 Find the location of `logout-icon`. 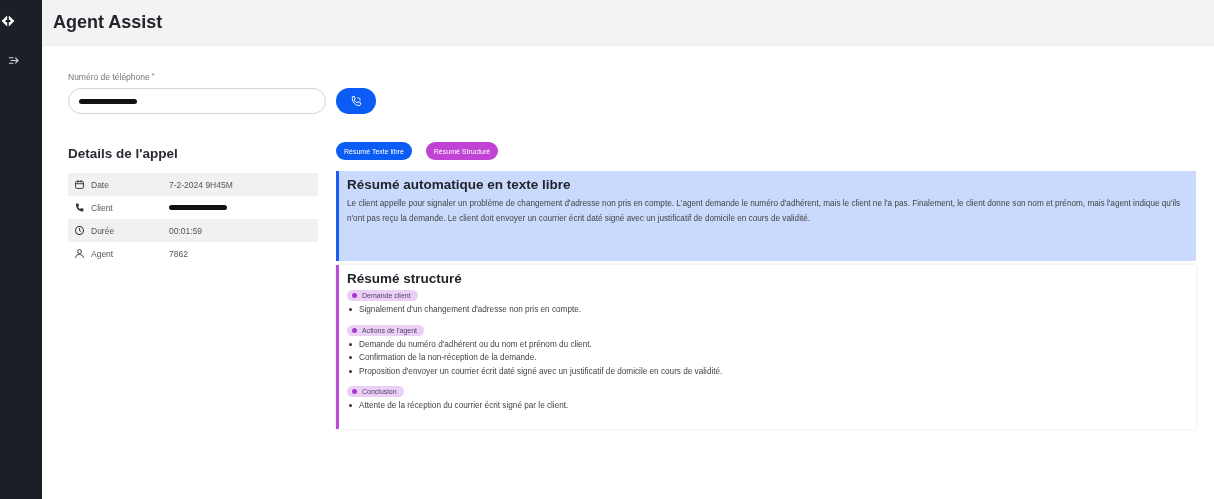

logout-icon is located at coordinates (13, 60).